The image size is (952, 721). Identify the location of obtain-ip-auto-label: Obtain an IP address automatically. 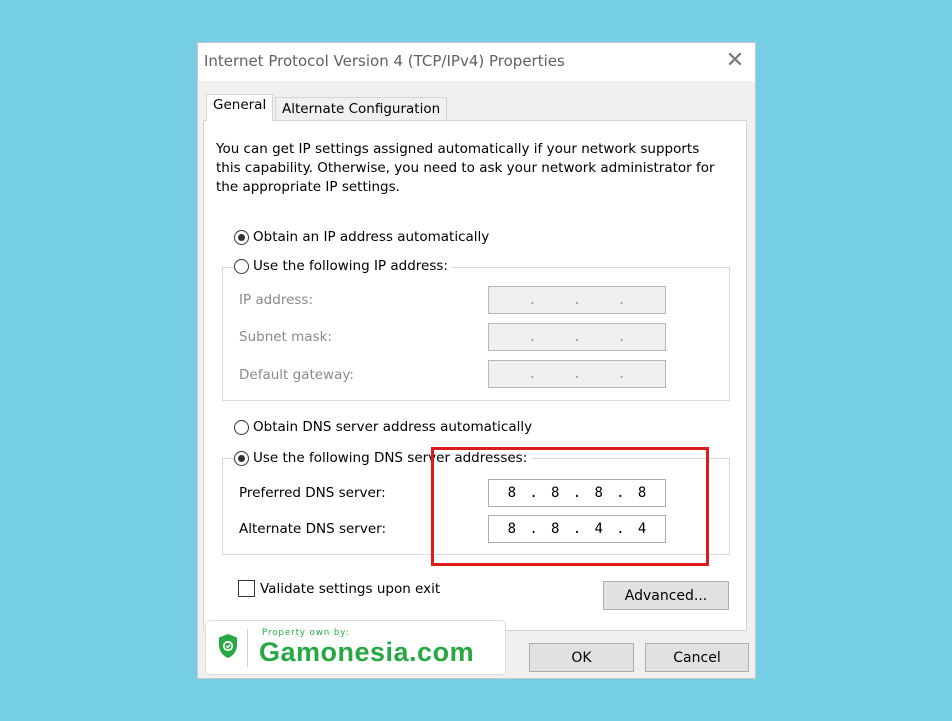
(371, 237).